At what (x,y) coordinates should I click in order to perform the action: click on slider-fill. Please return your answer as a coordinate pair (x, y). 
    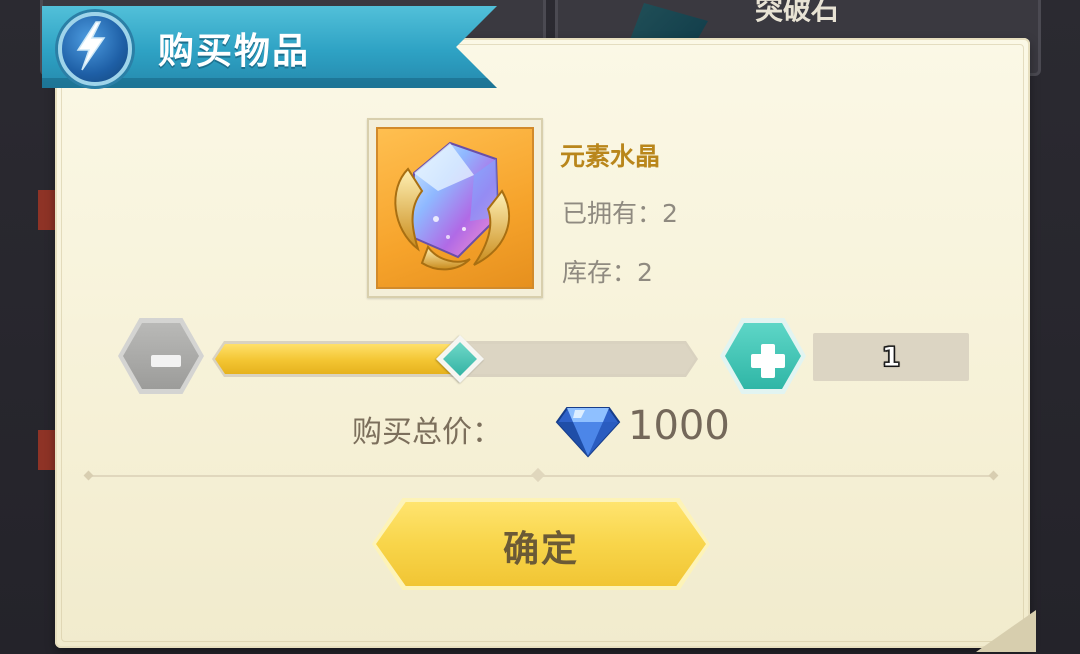
    Looking at the image, I should click on (337, 359).